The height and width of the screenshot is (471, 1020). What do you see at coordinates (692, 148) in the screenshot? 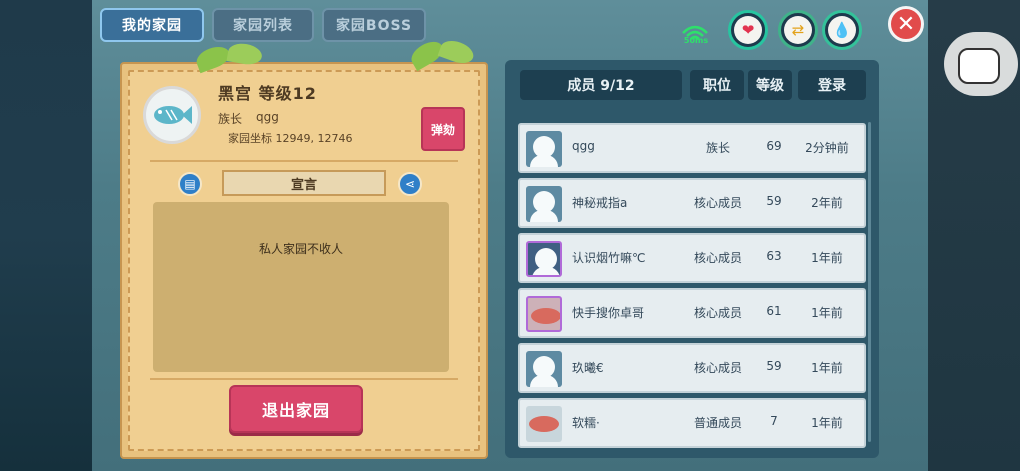
I see `member-row: qgg 族长 69 2分钟前` at bounding box center [692, 148].